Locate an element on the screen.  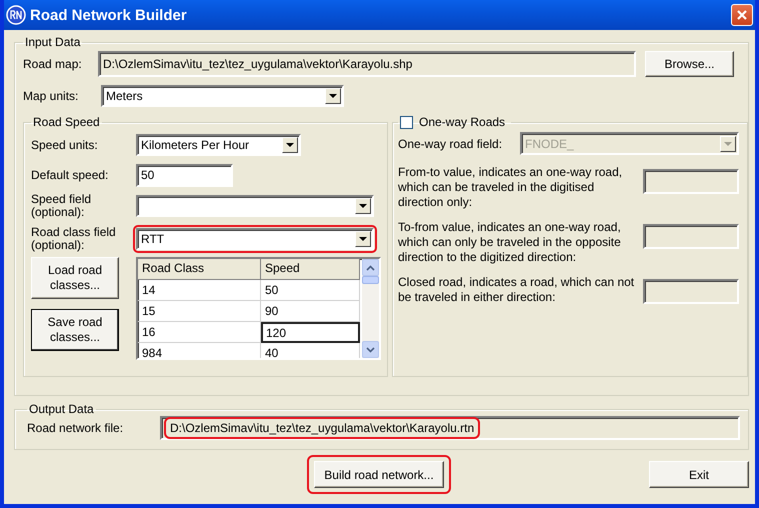
scroll-bar is located at coordinates (370, 308).